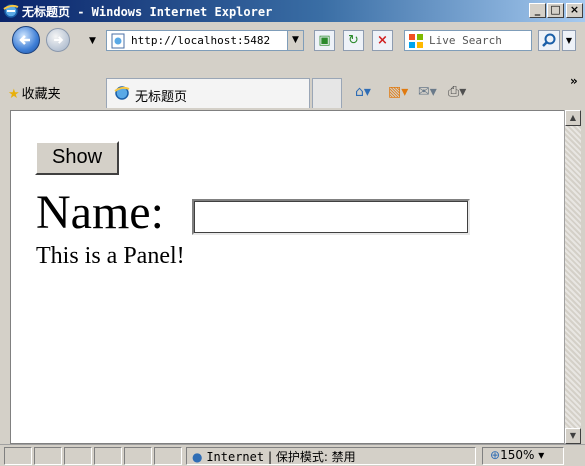 The width and height of the screenshot is (585, 466). I want to click on scroll-down-icon: ▼, so click(573, 436).